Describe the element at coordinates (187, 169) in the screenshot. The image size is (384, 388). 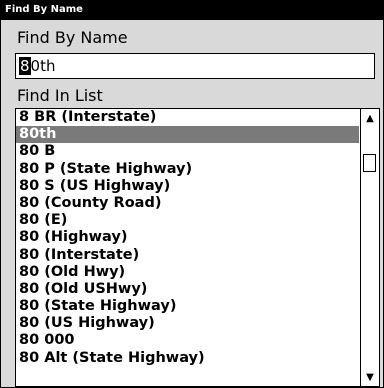
I see `list-item: 80 P (State Highway)` at that location.